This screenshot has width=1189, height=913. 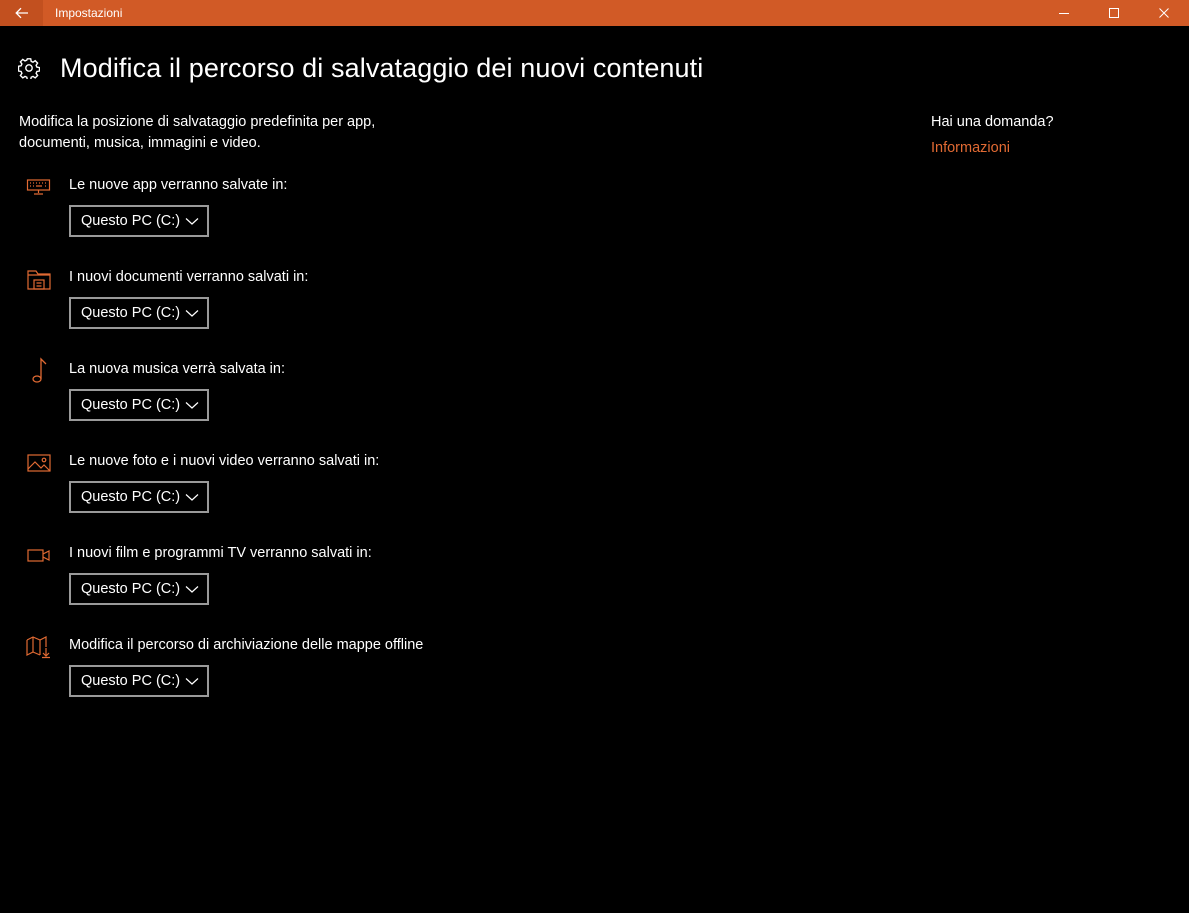 What do you see at coordinates (177, 369) in the screenshot?
I see `setting-label: La nuova musica verrà salvata in:` at bounding box center [177, 369].